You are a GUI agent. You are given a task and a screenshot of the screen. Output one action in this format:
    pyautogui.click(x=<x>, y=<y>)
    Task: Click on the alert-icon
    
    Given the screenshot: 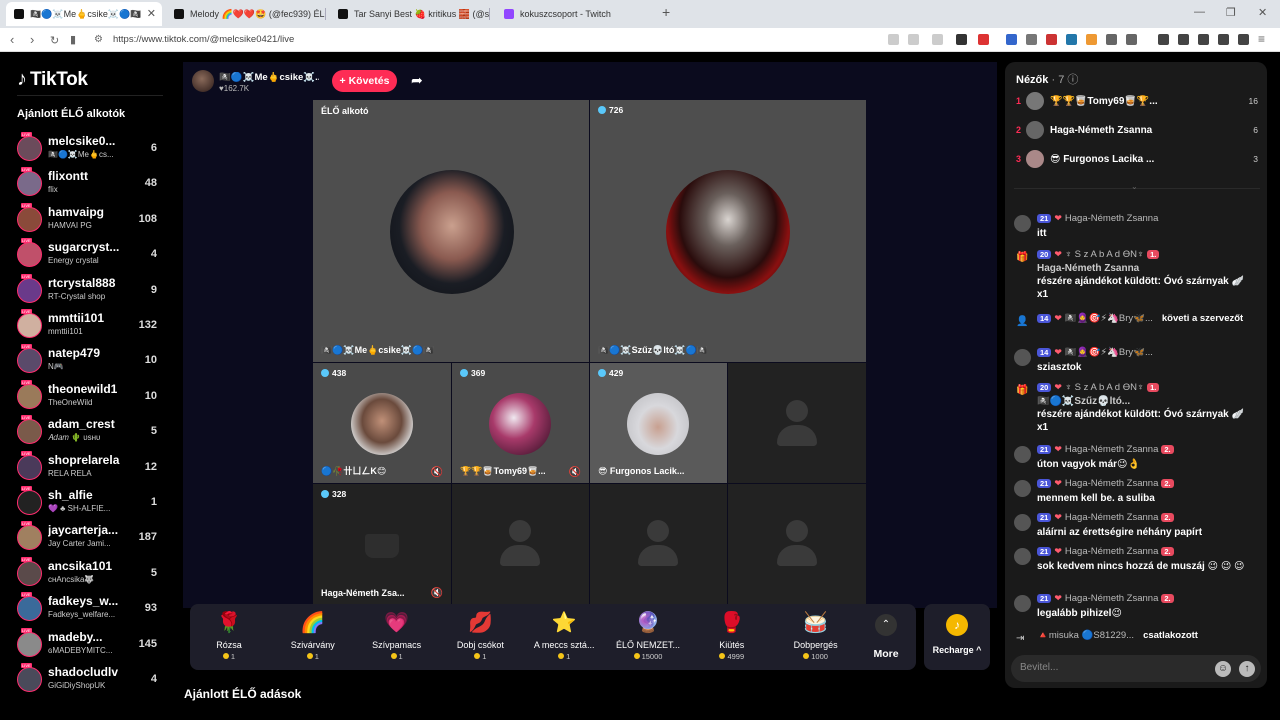 What is the action you would take?
    pyautogui.click(x=983, y=39)
    